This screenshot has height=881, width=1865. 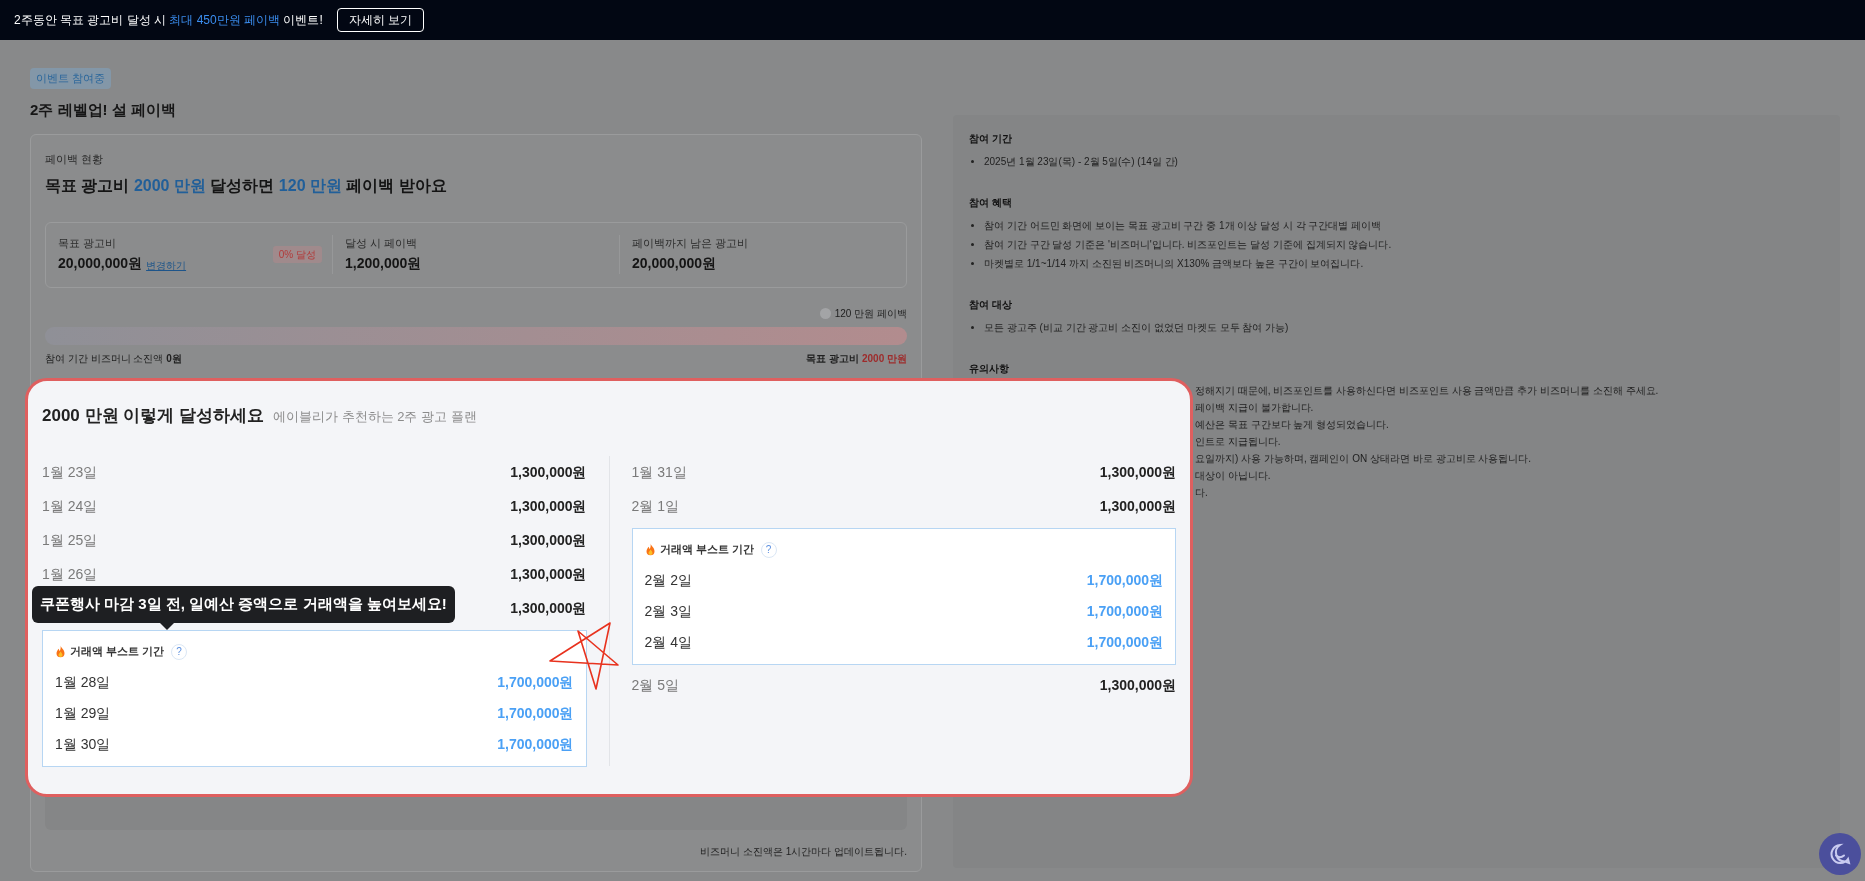 I want to click on info-heading: 참여 혜택, so click(x=991, y=203).